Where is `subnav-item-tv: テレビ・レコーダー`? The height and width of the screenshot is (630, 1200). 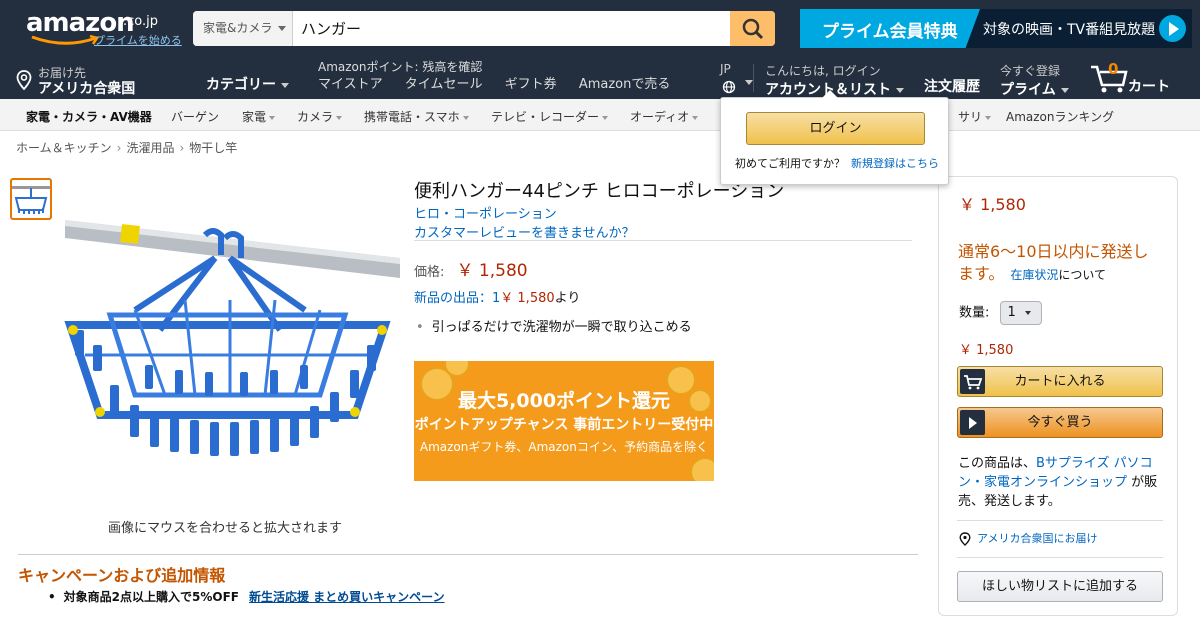
subnav-item-tv: テレビ・レコーダー is located at coordinates (550, 116).